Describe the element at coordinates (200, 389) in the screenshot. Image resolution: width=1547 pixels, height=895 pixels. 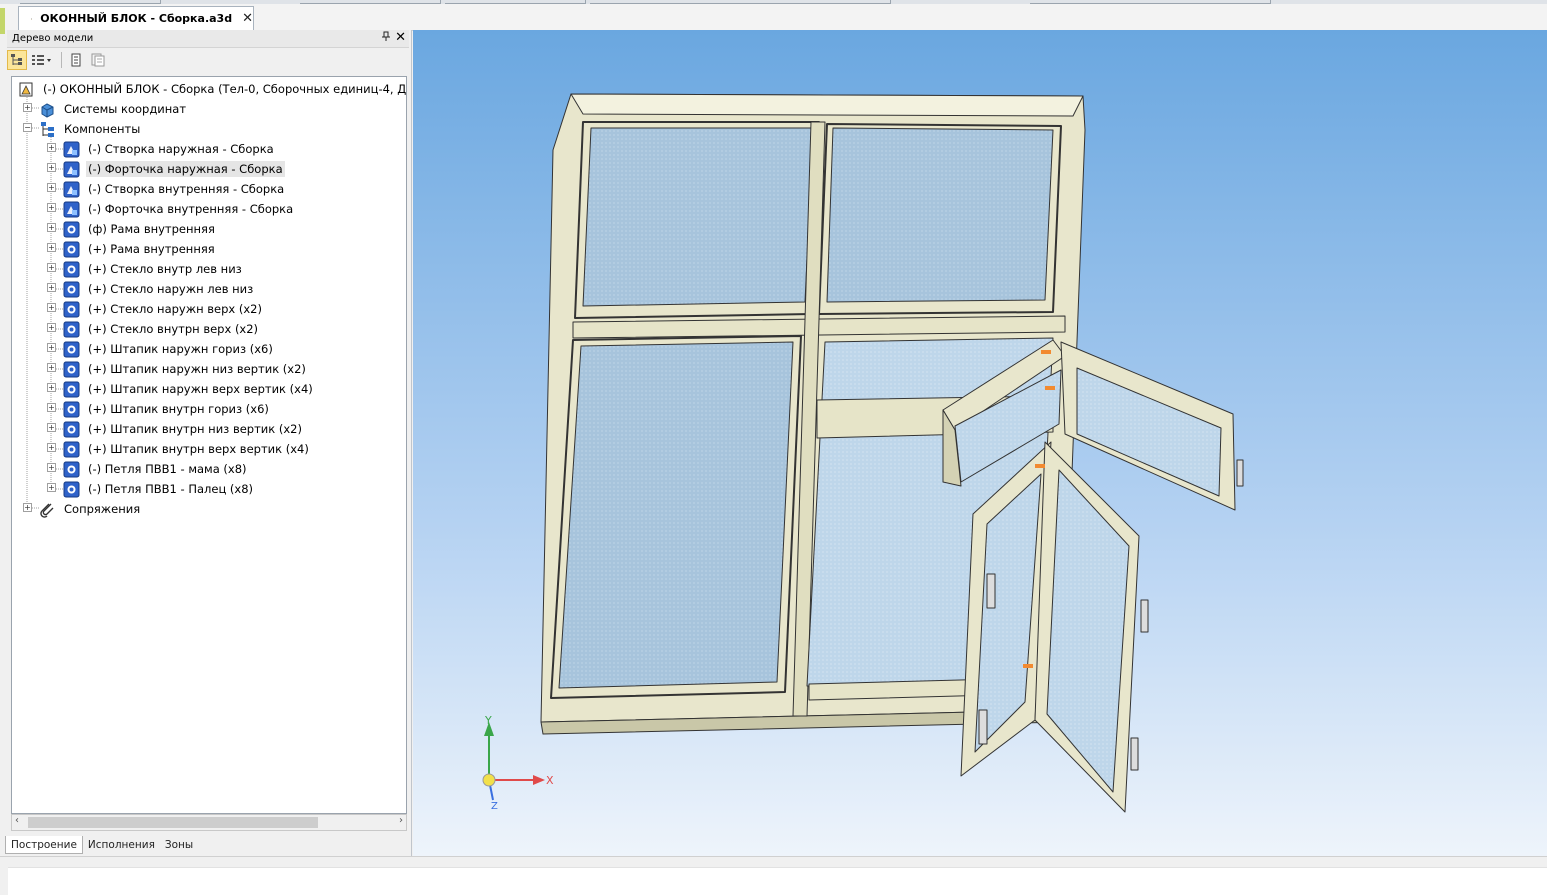
I see `tree-item-label: (+) Штапик наружн верх вертик (x4)` at that location.